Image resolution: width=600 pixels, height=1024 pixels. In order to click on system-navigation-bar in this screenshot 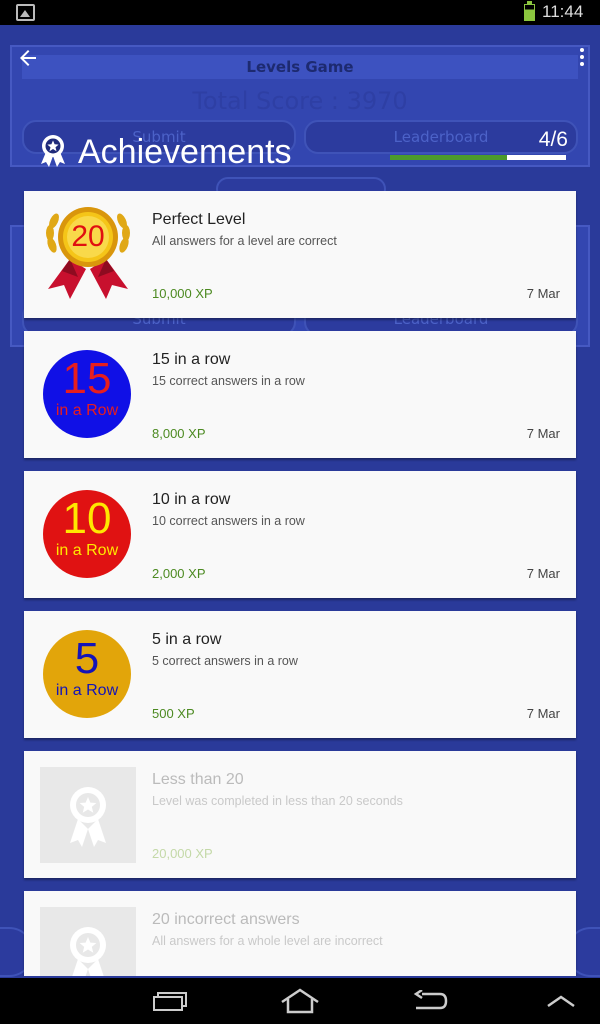, I will do `click(300, 1001)`.